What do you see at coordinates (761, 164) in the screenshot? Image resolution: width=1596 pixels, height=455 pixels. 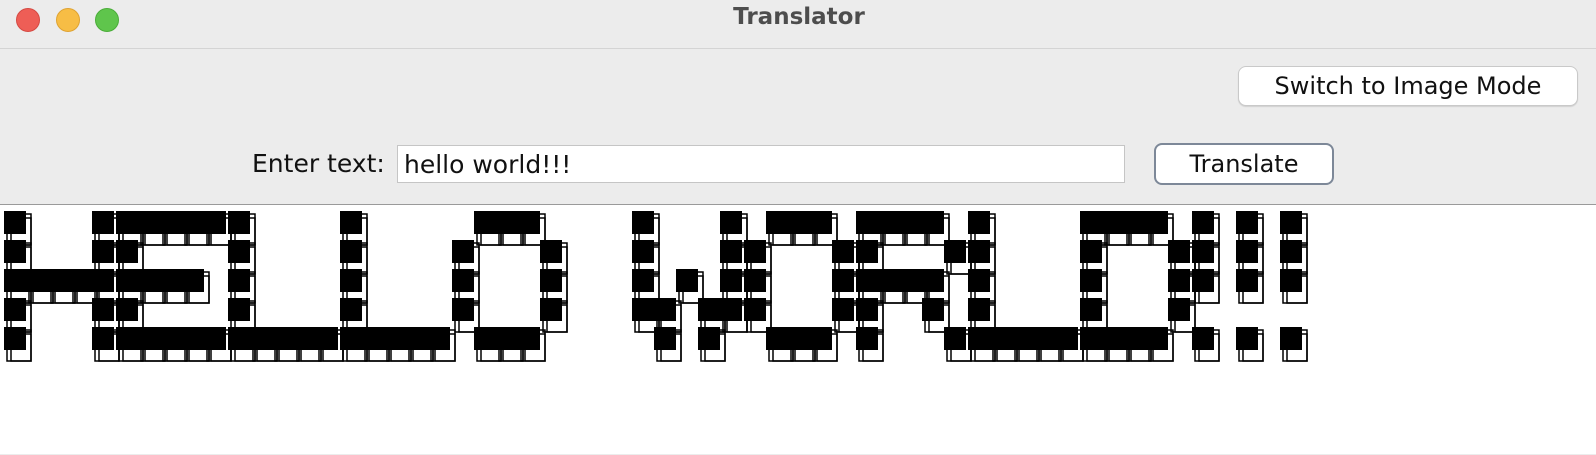 I see `text-input` at bounding box center [761, 164].